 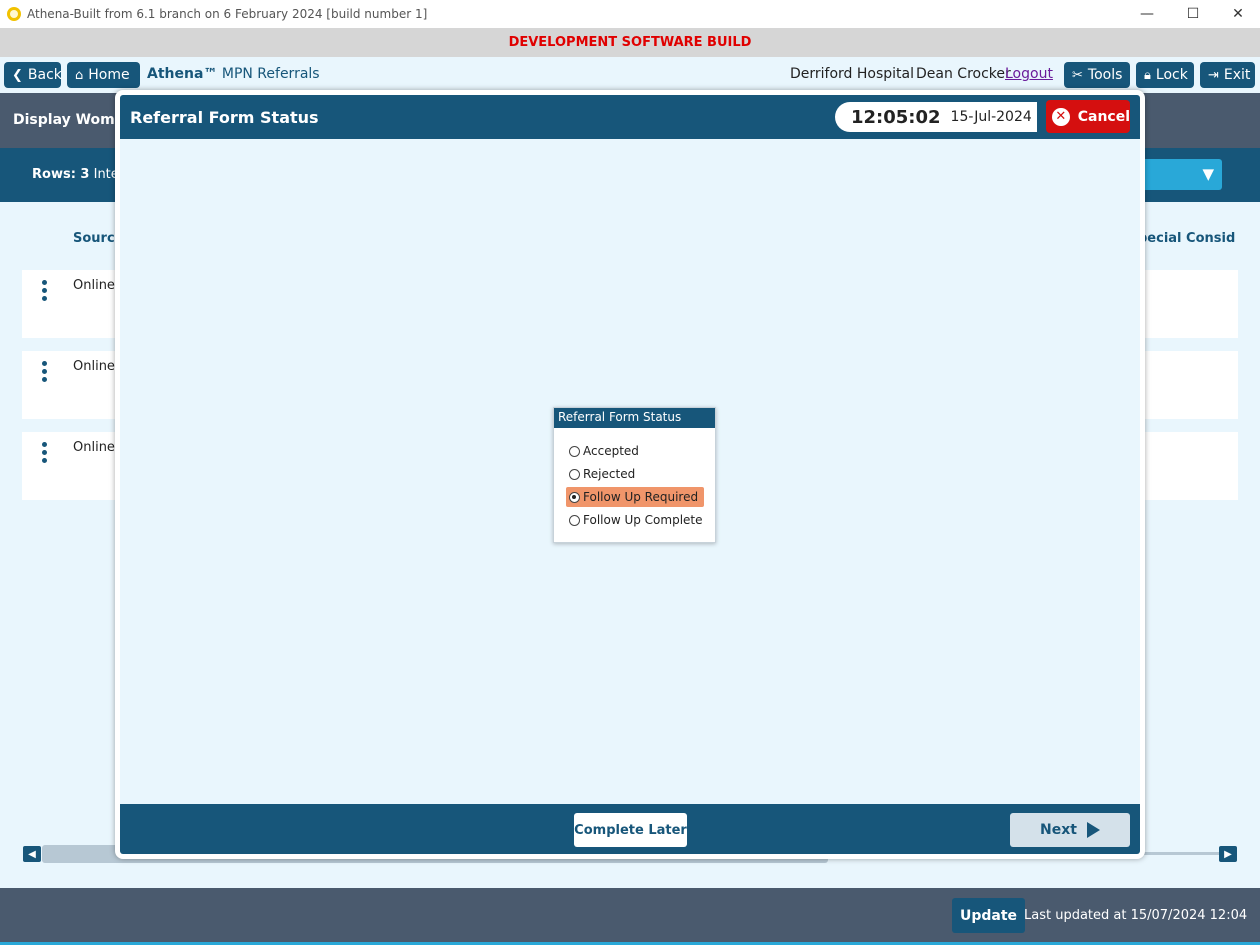 I want to click on close-circle-icon: ✕, so click(x=1061, y=116).